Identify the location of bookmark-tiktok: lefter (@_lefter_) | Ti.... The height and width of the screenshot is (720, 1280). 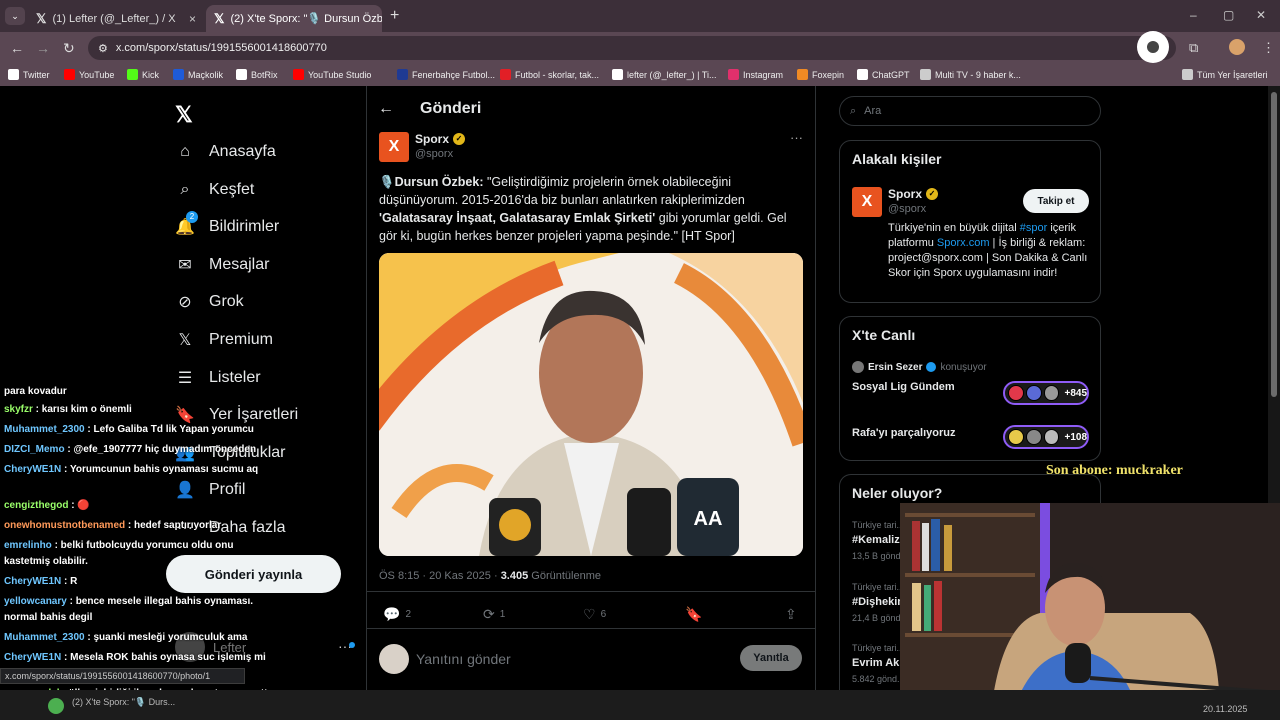
(664, 74).